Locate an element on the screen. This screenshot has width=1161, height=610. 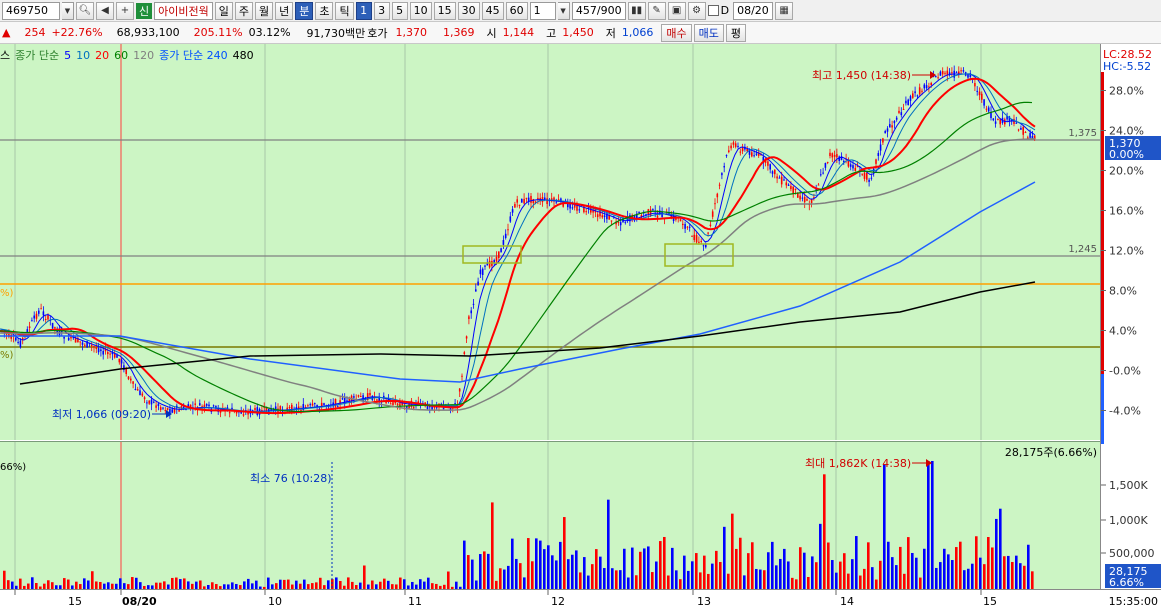
search-icon: 🔍︎ is located at coordinates (85, 10).